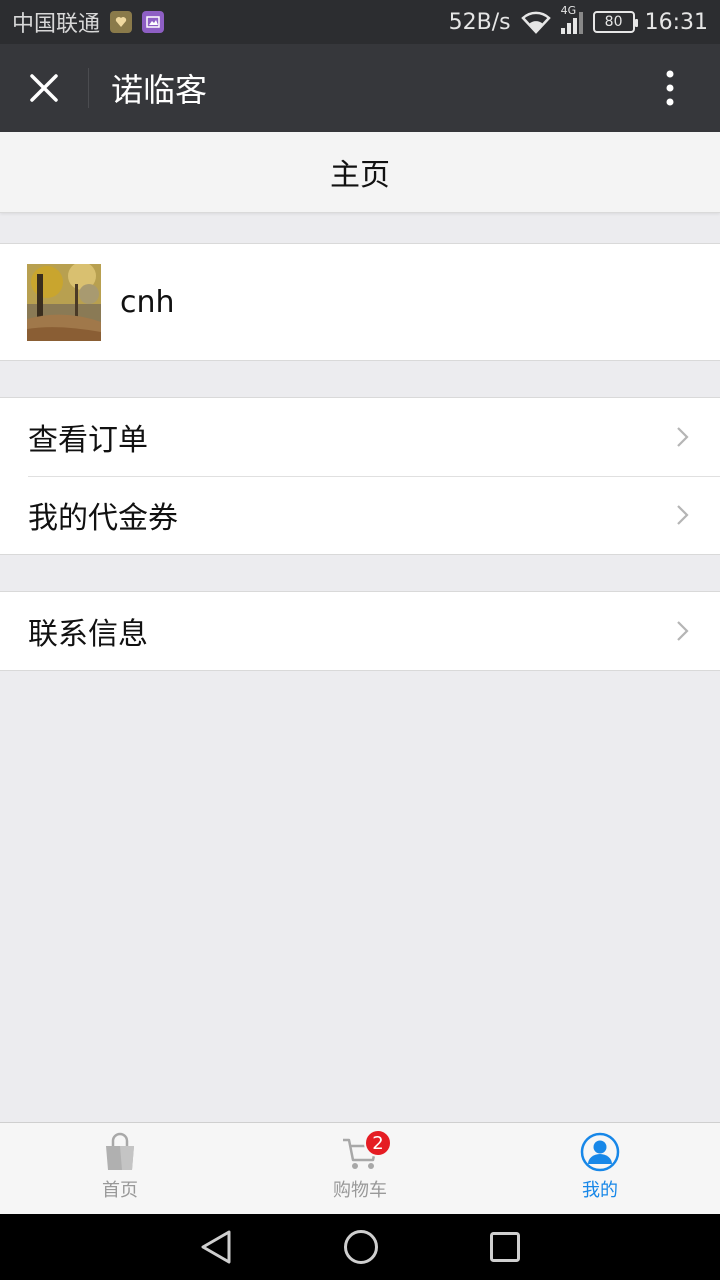 Image resolution: width=720 pixels, height=1280 pixels. What do you see at coordinates (88, 440) in the screenshot?
I see `list-item-label: 查看订单` at bounding box center [88, 440].